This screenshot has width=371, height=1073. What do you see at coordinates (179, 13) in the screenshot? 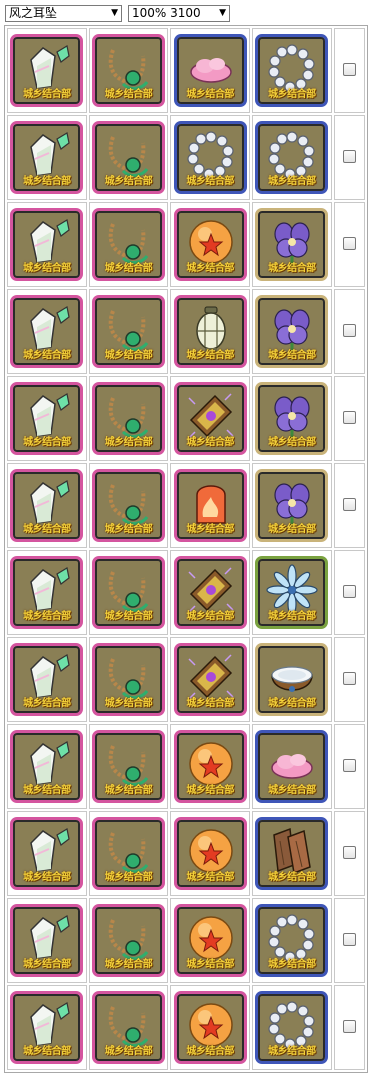
I see `rate-select: 100% 3100 ▼` at bounding box center [179, 13].